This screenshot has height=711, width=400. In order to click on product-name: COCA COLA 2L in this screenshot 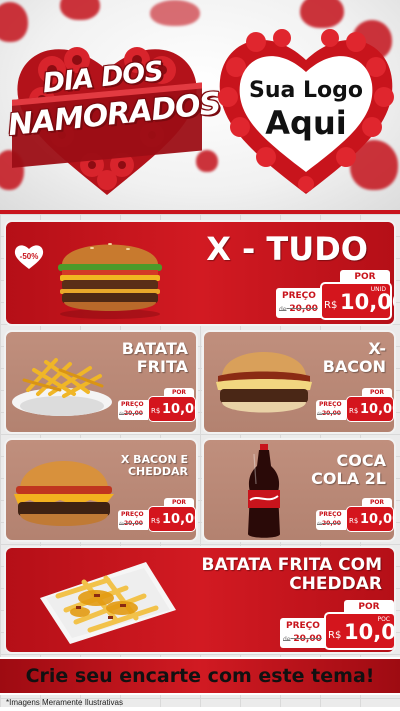, I will do `click(348, 470)`.